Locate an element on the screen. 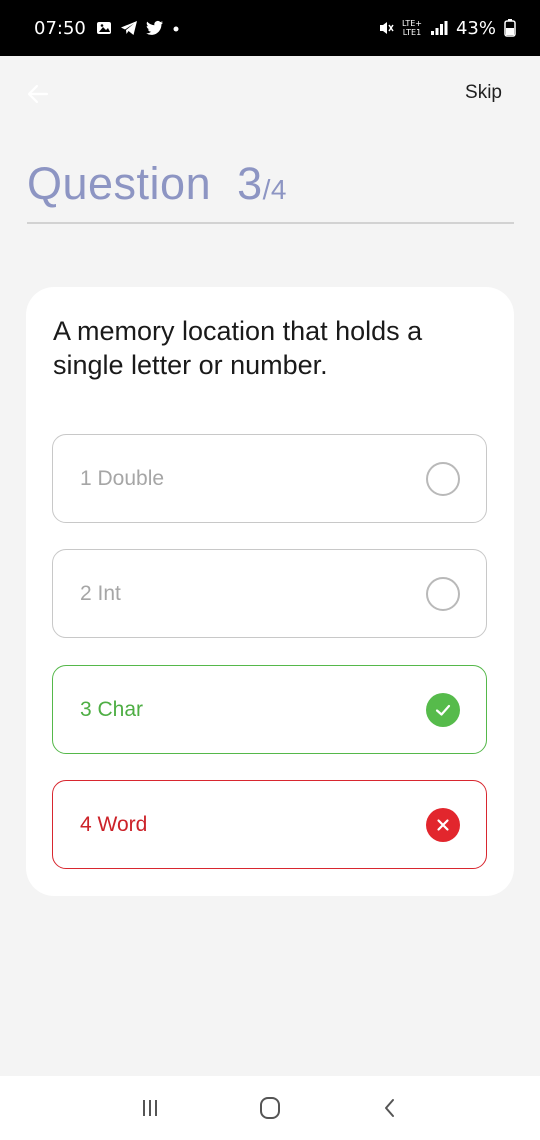 The width and height of the screenshot is (540, 1140). status-right: LTE+ LTE1 43% is located at coordinates (447, 28).